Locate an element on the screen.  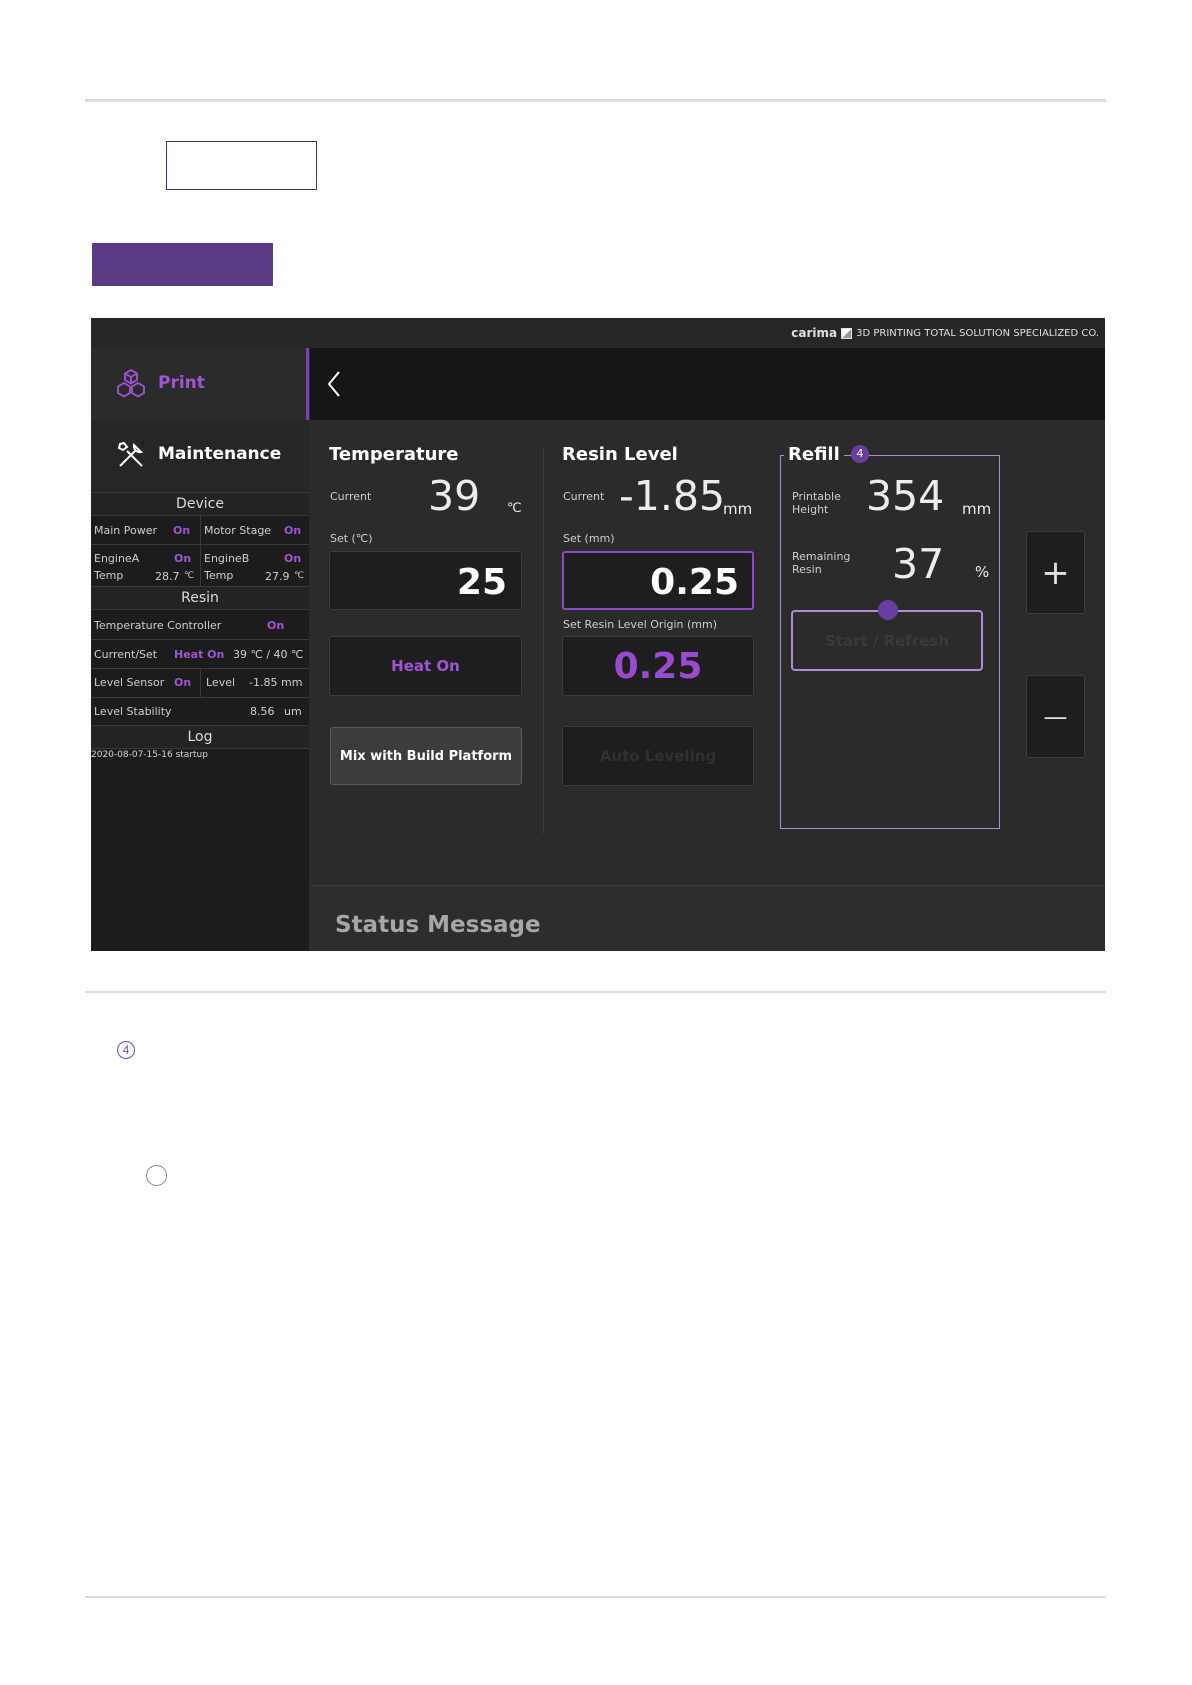
nav-print-label: Print is located at coordinates (181, 383).